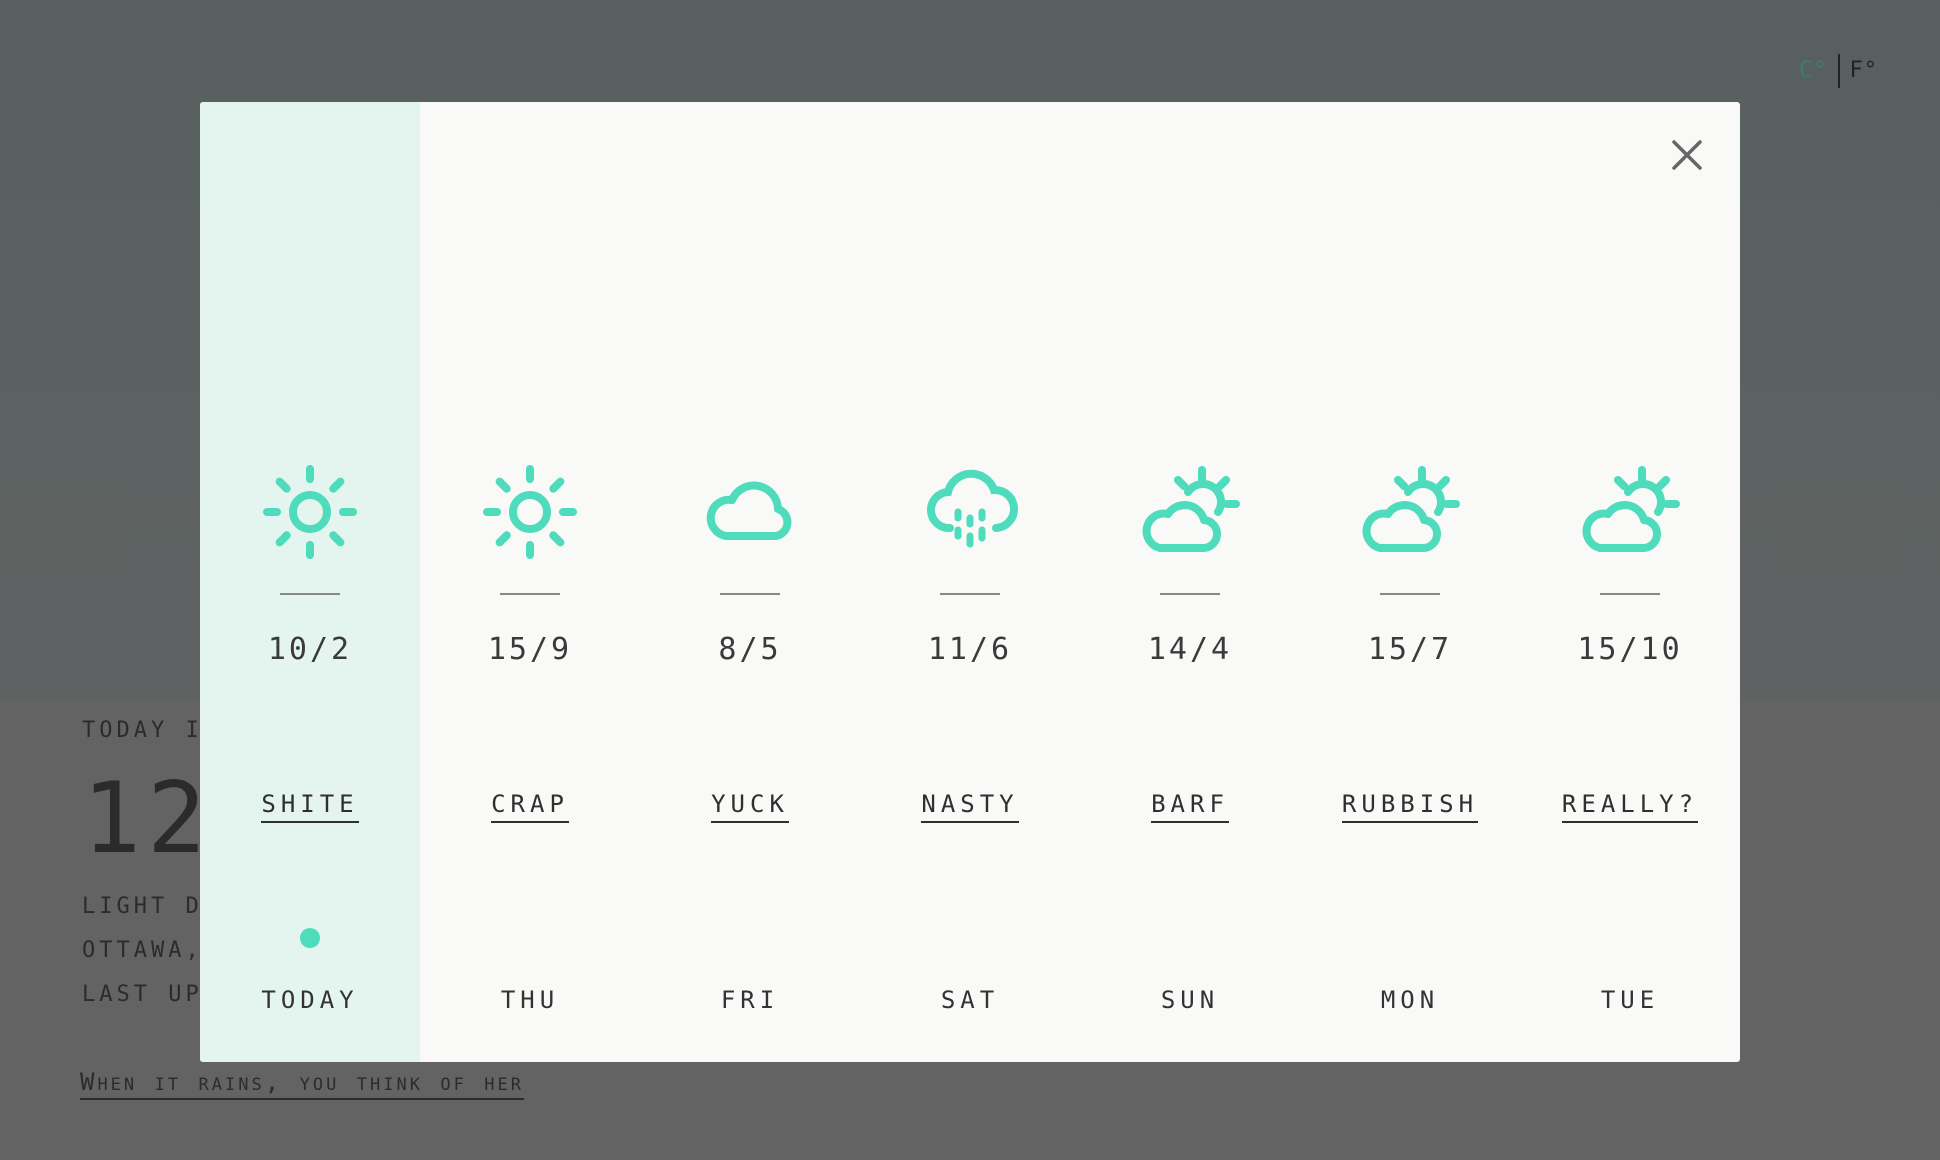 The width and height of the screenshot is (1940, 1160). I want to click on day-name: TODAY, so click(310, 1000).